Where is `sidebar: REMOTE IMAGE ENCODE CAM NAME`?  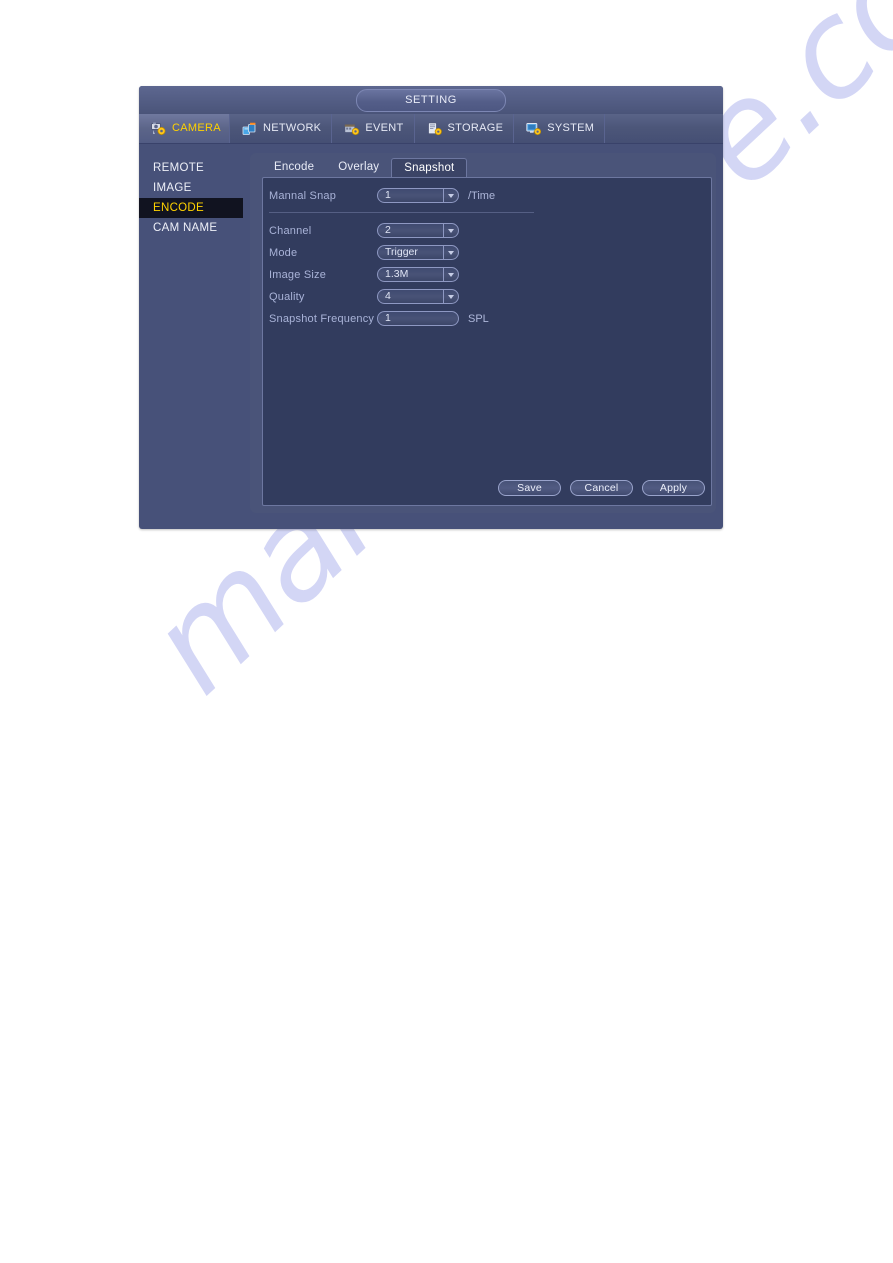
sidebar: REMOTE IMAGE ENCODE CAM NAME is located at coordinates (191, 336).